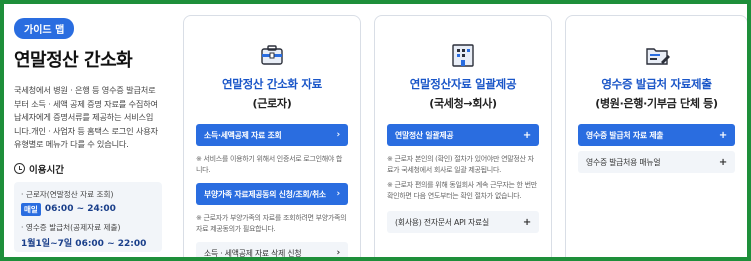  I want to click on card-title: 영수증 발급처 자료제출, so click(656, 84).